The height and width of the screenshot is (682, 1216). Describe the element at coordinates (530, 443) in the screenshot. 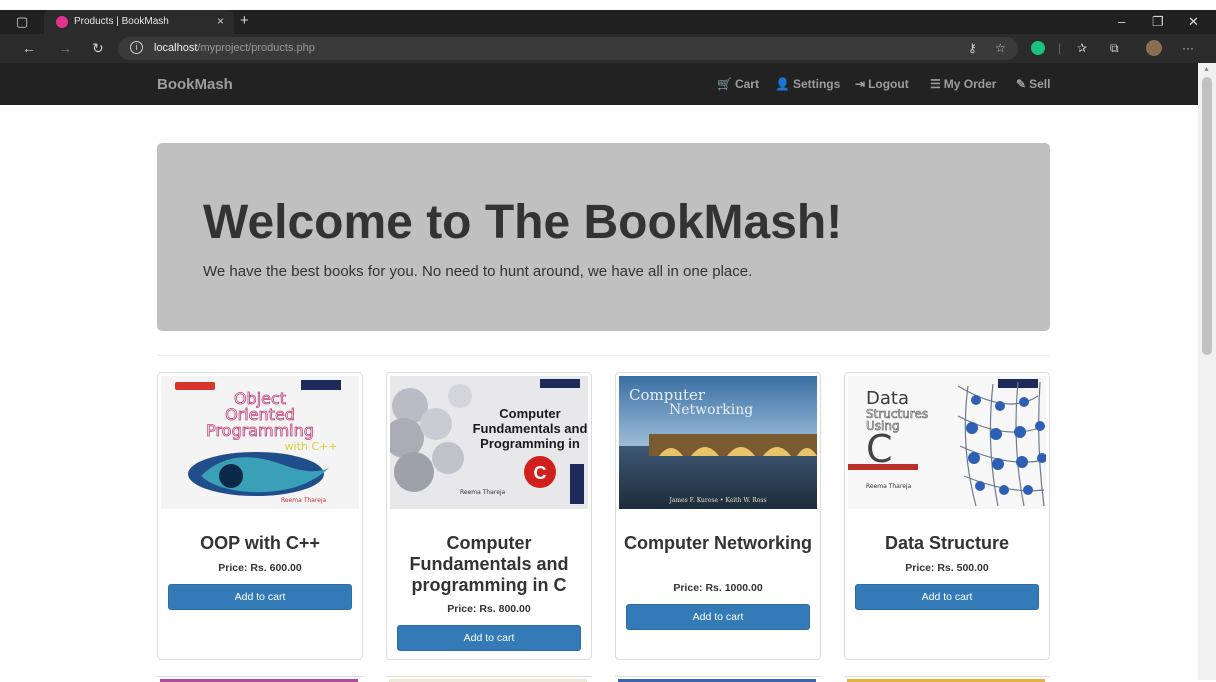

I see `cover-title-line-3: Programming in` at that location.